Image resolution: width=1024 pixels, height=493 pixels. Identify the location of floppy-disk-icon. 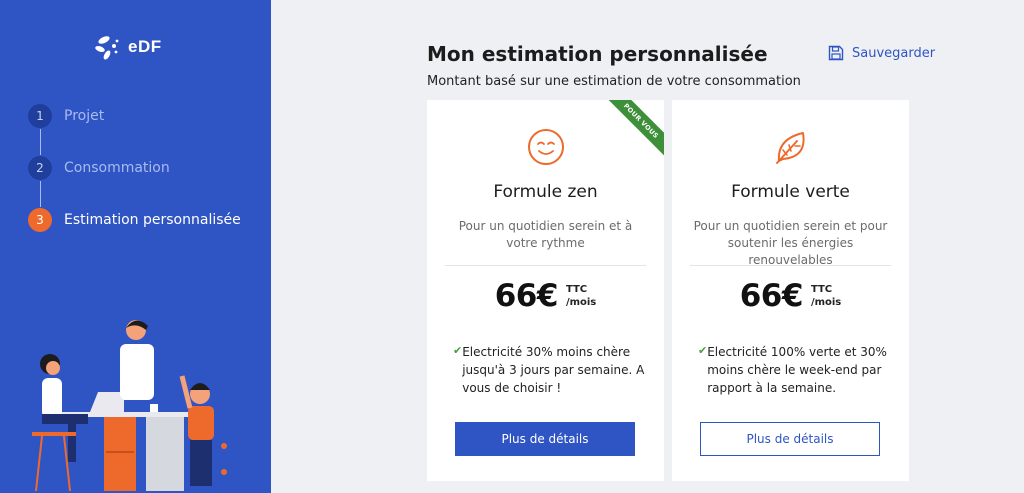
(836, 53).